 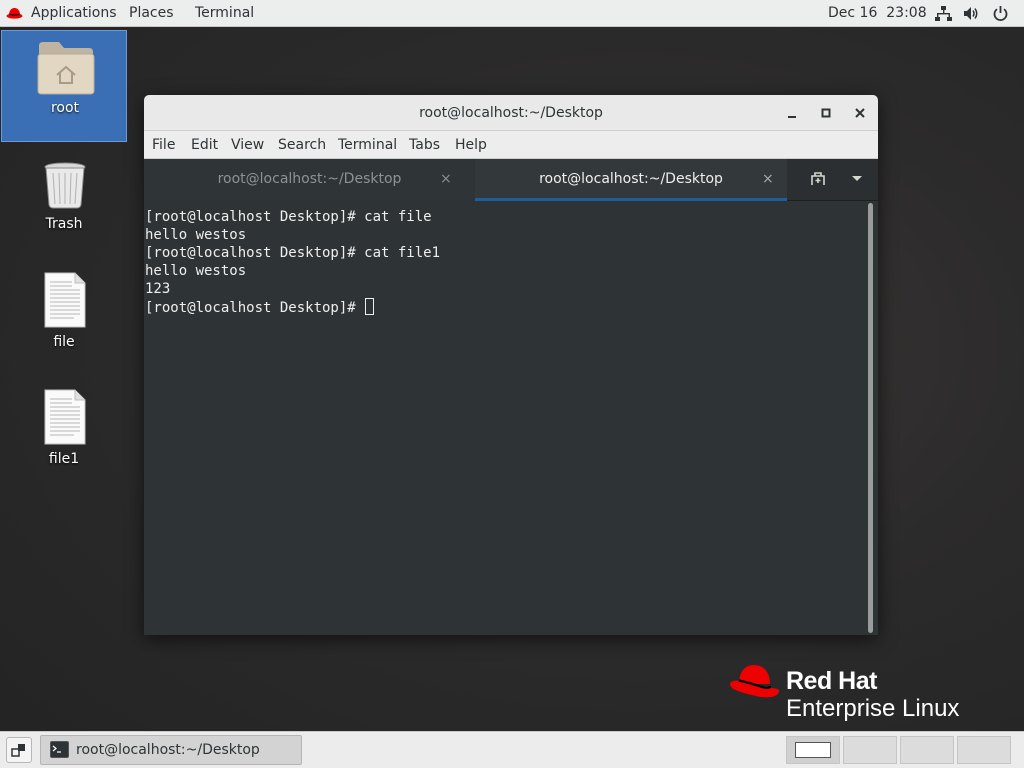 I want to click on chevron-down-icon, so click(x=857, y=178).